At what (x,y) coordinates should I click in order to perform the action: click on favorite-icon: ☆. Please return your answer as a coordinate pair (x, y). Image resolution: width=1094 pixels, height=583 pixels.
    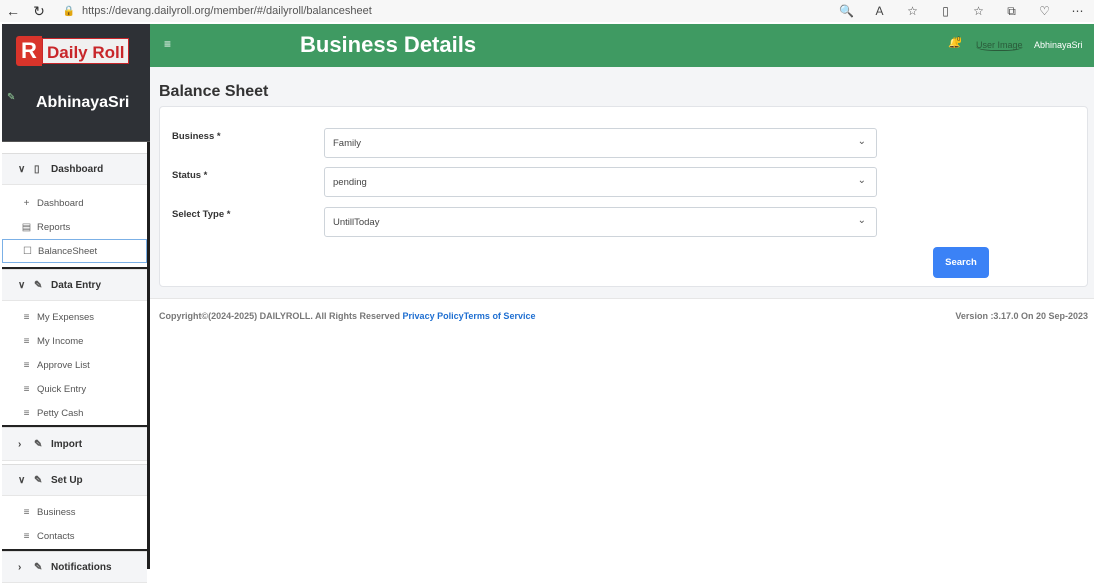
    Looking at the image, I should click on (912, 11).